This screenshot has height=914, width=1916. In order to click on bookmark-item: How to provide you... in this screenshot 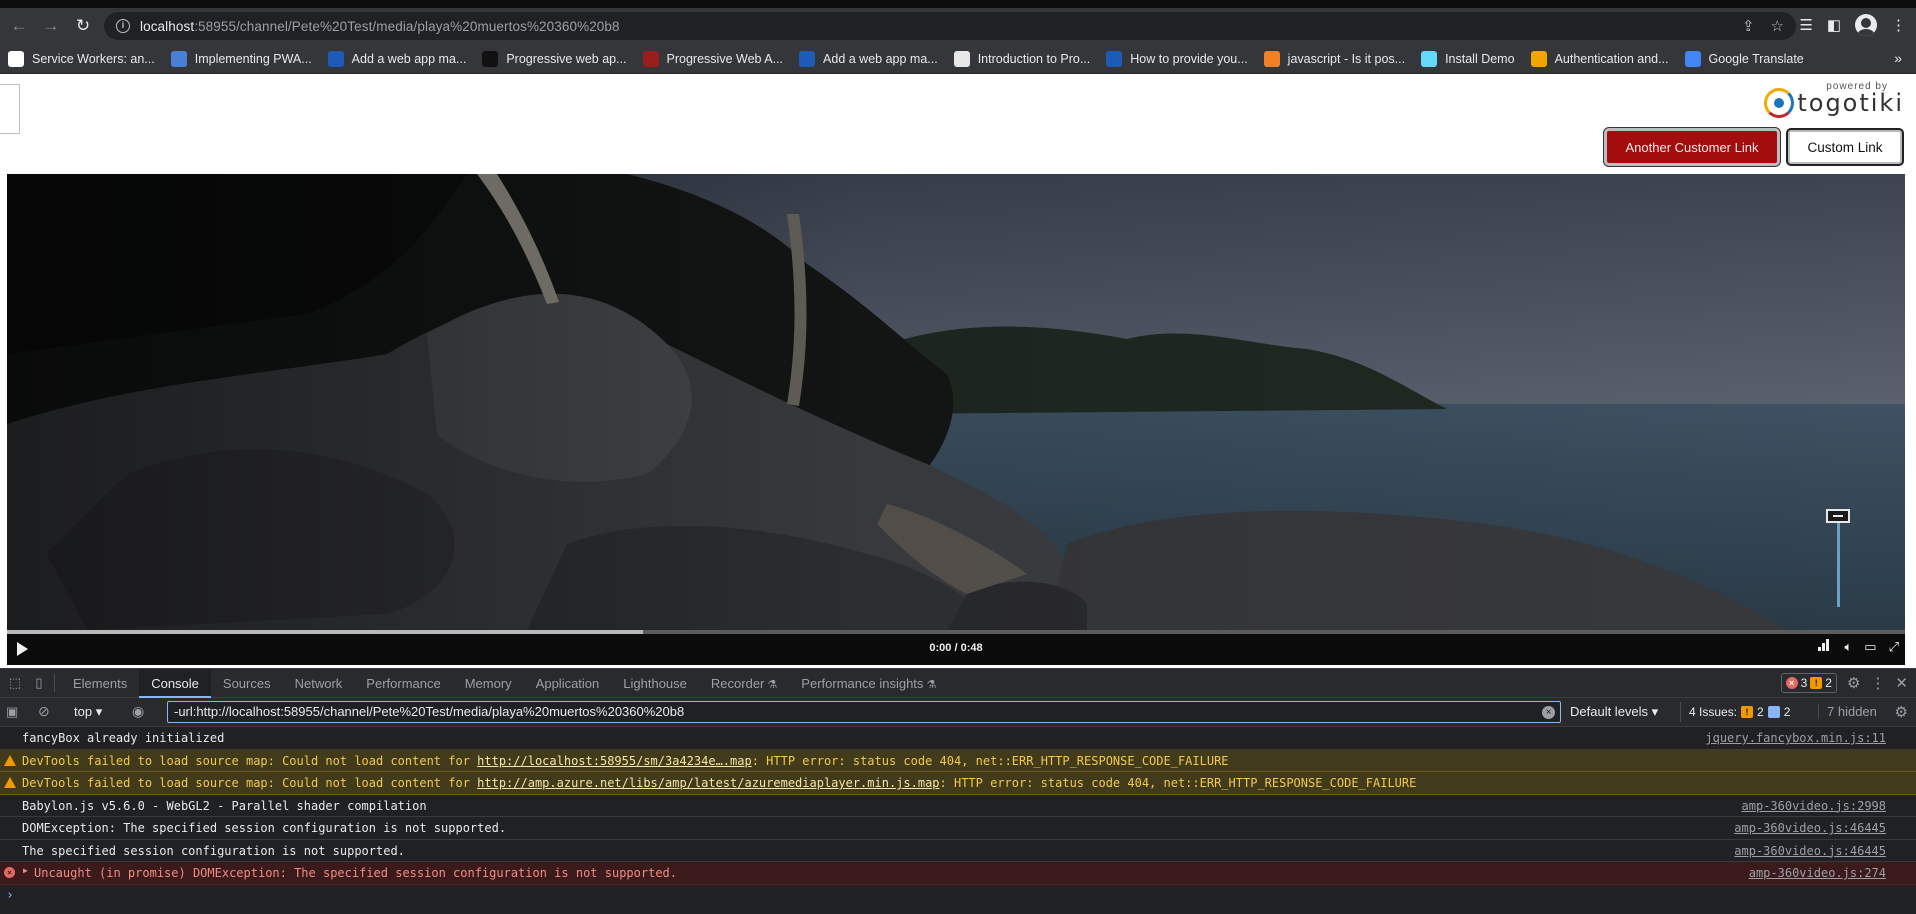, I will do `click(1177, 58)`.